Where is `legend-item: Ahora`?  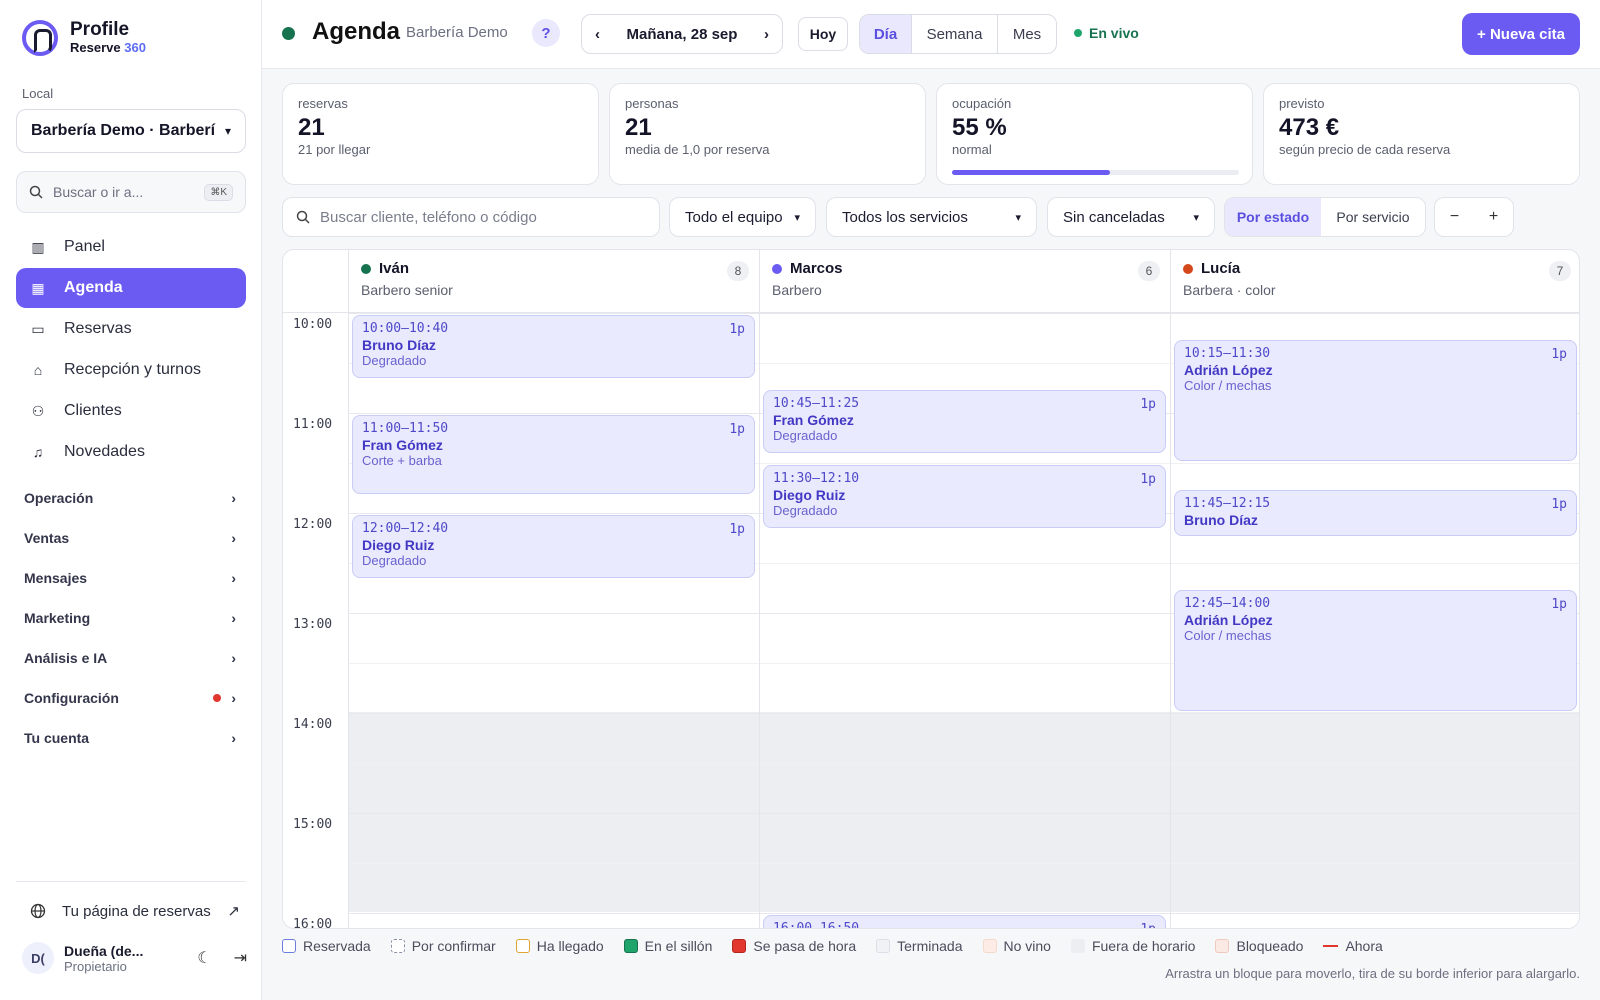 legend-item: Ahora is located at coordinates (1353, 946).